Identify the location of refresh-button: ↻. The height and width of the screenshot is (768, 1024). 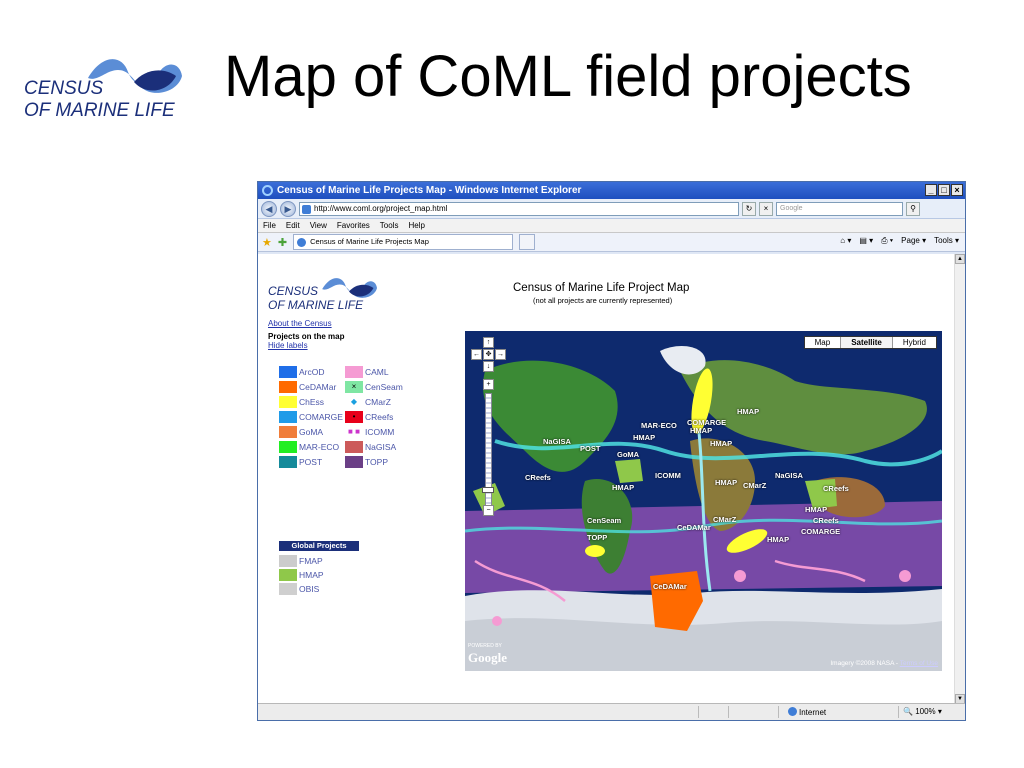
(749, 208).